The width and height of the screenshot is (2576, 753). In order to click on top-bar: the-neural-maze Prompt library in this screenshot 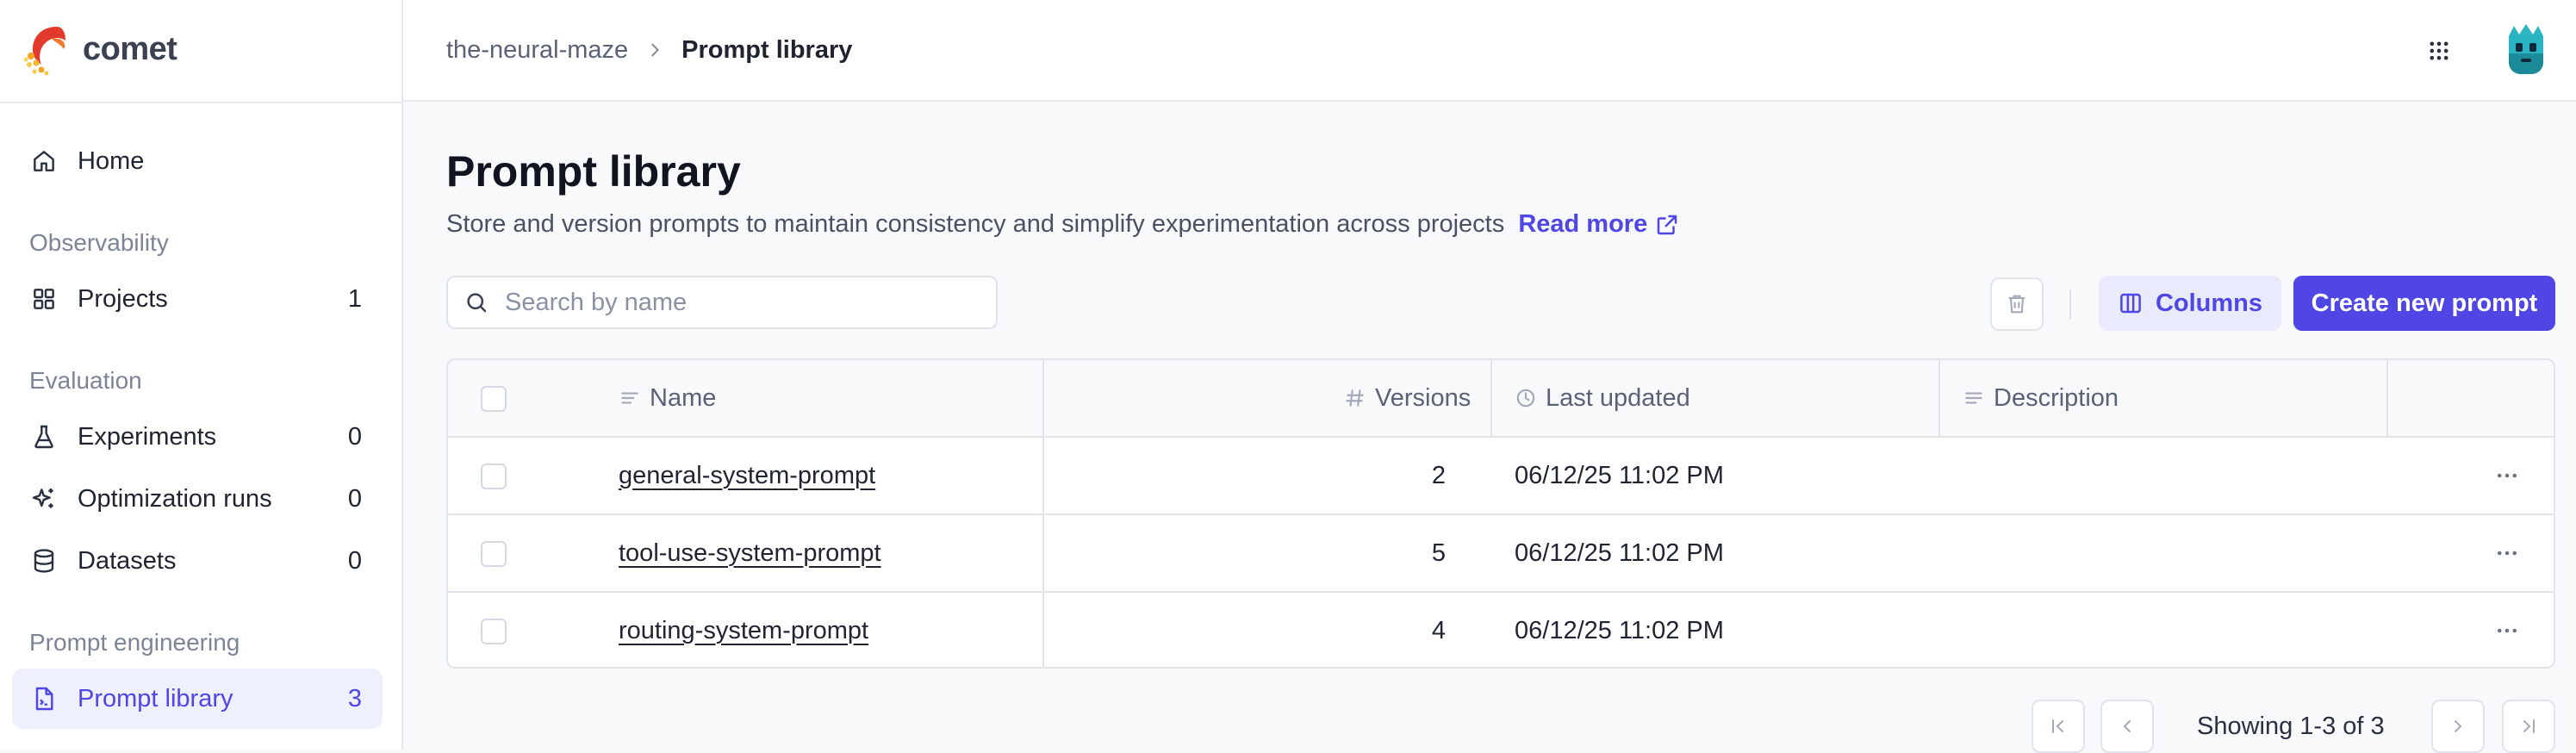, I will do `click(1490, 51)`.